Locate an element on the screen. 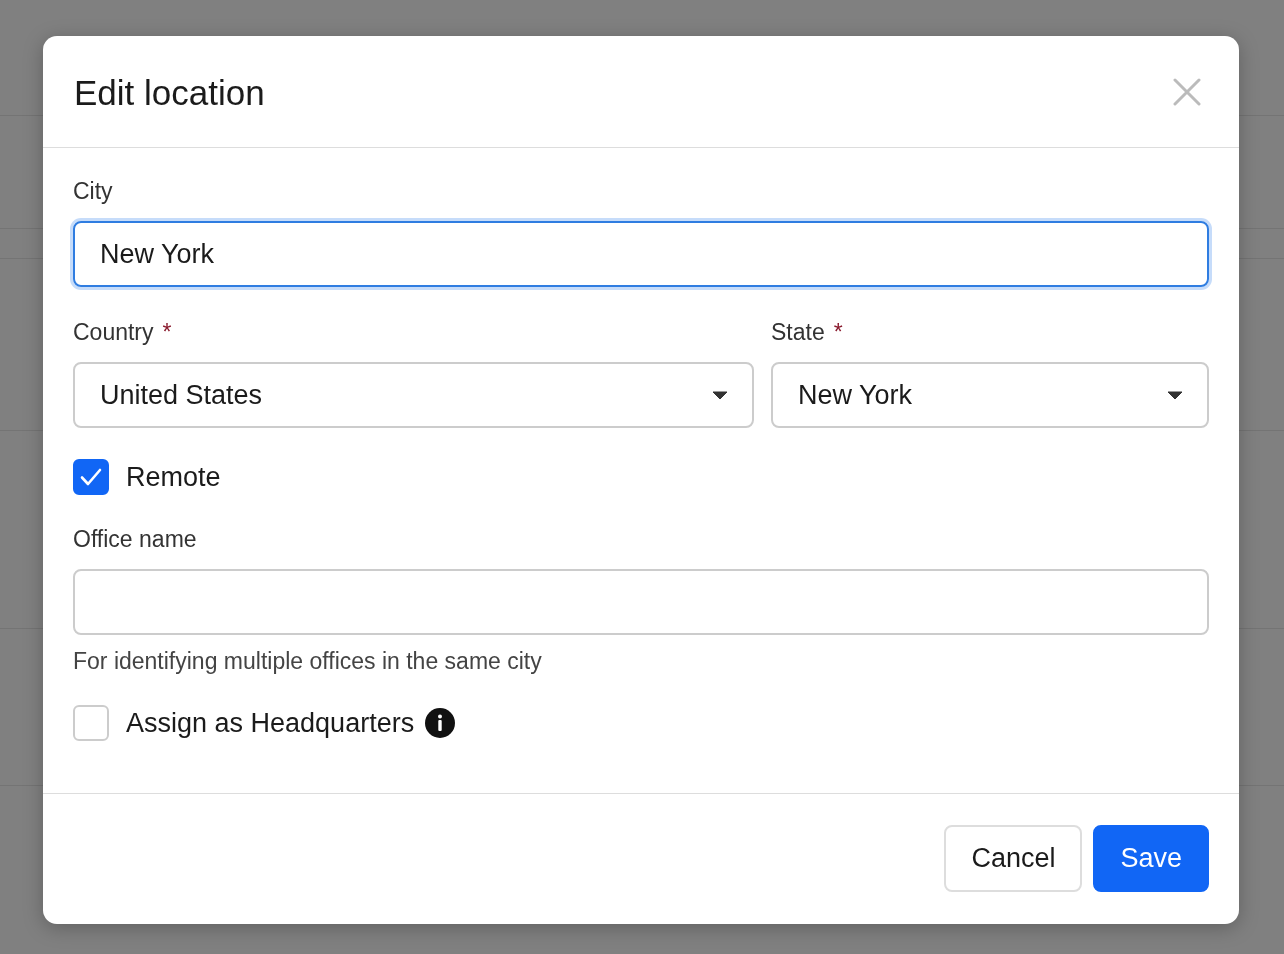 This screenshot has height=954, width=1284. checkbox-label: Assign as Headquarters is located at coordinates (270, 723).